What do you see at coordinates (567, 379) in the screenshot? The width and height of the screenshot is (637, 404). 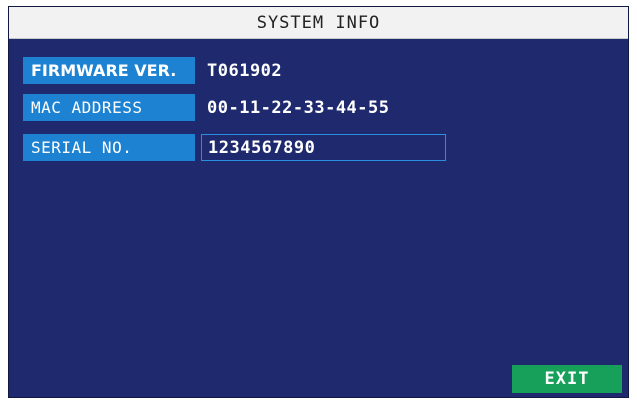 I see `exit-button: EXIT` at bounding box center [567, 379].